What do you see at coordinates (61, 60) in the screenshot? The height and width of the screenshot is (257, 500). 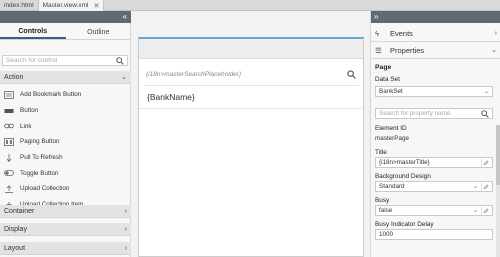 I see `control-search-input` at bounding box center [61, 60].